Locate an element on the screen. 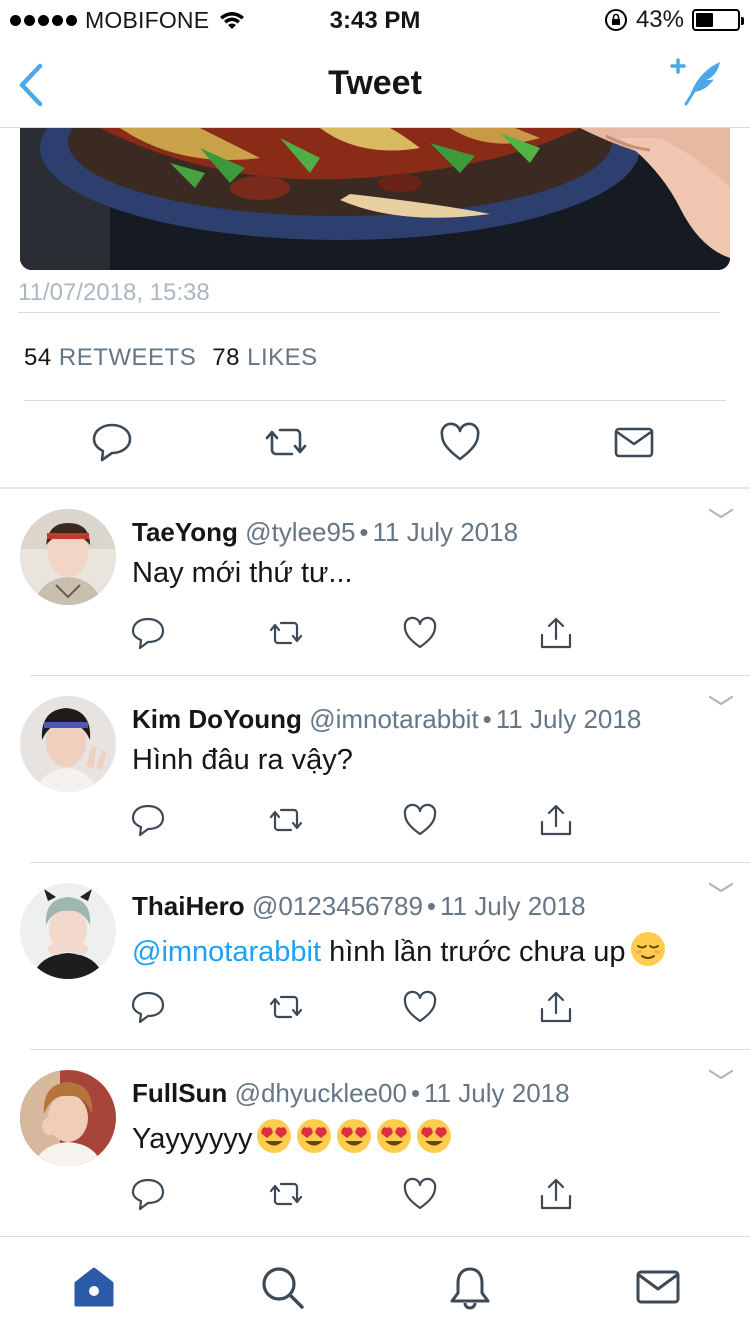  reply-header: FullSun @dhyucklee00 • 11 July 2018 is located at coordinates (351, 1093).